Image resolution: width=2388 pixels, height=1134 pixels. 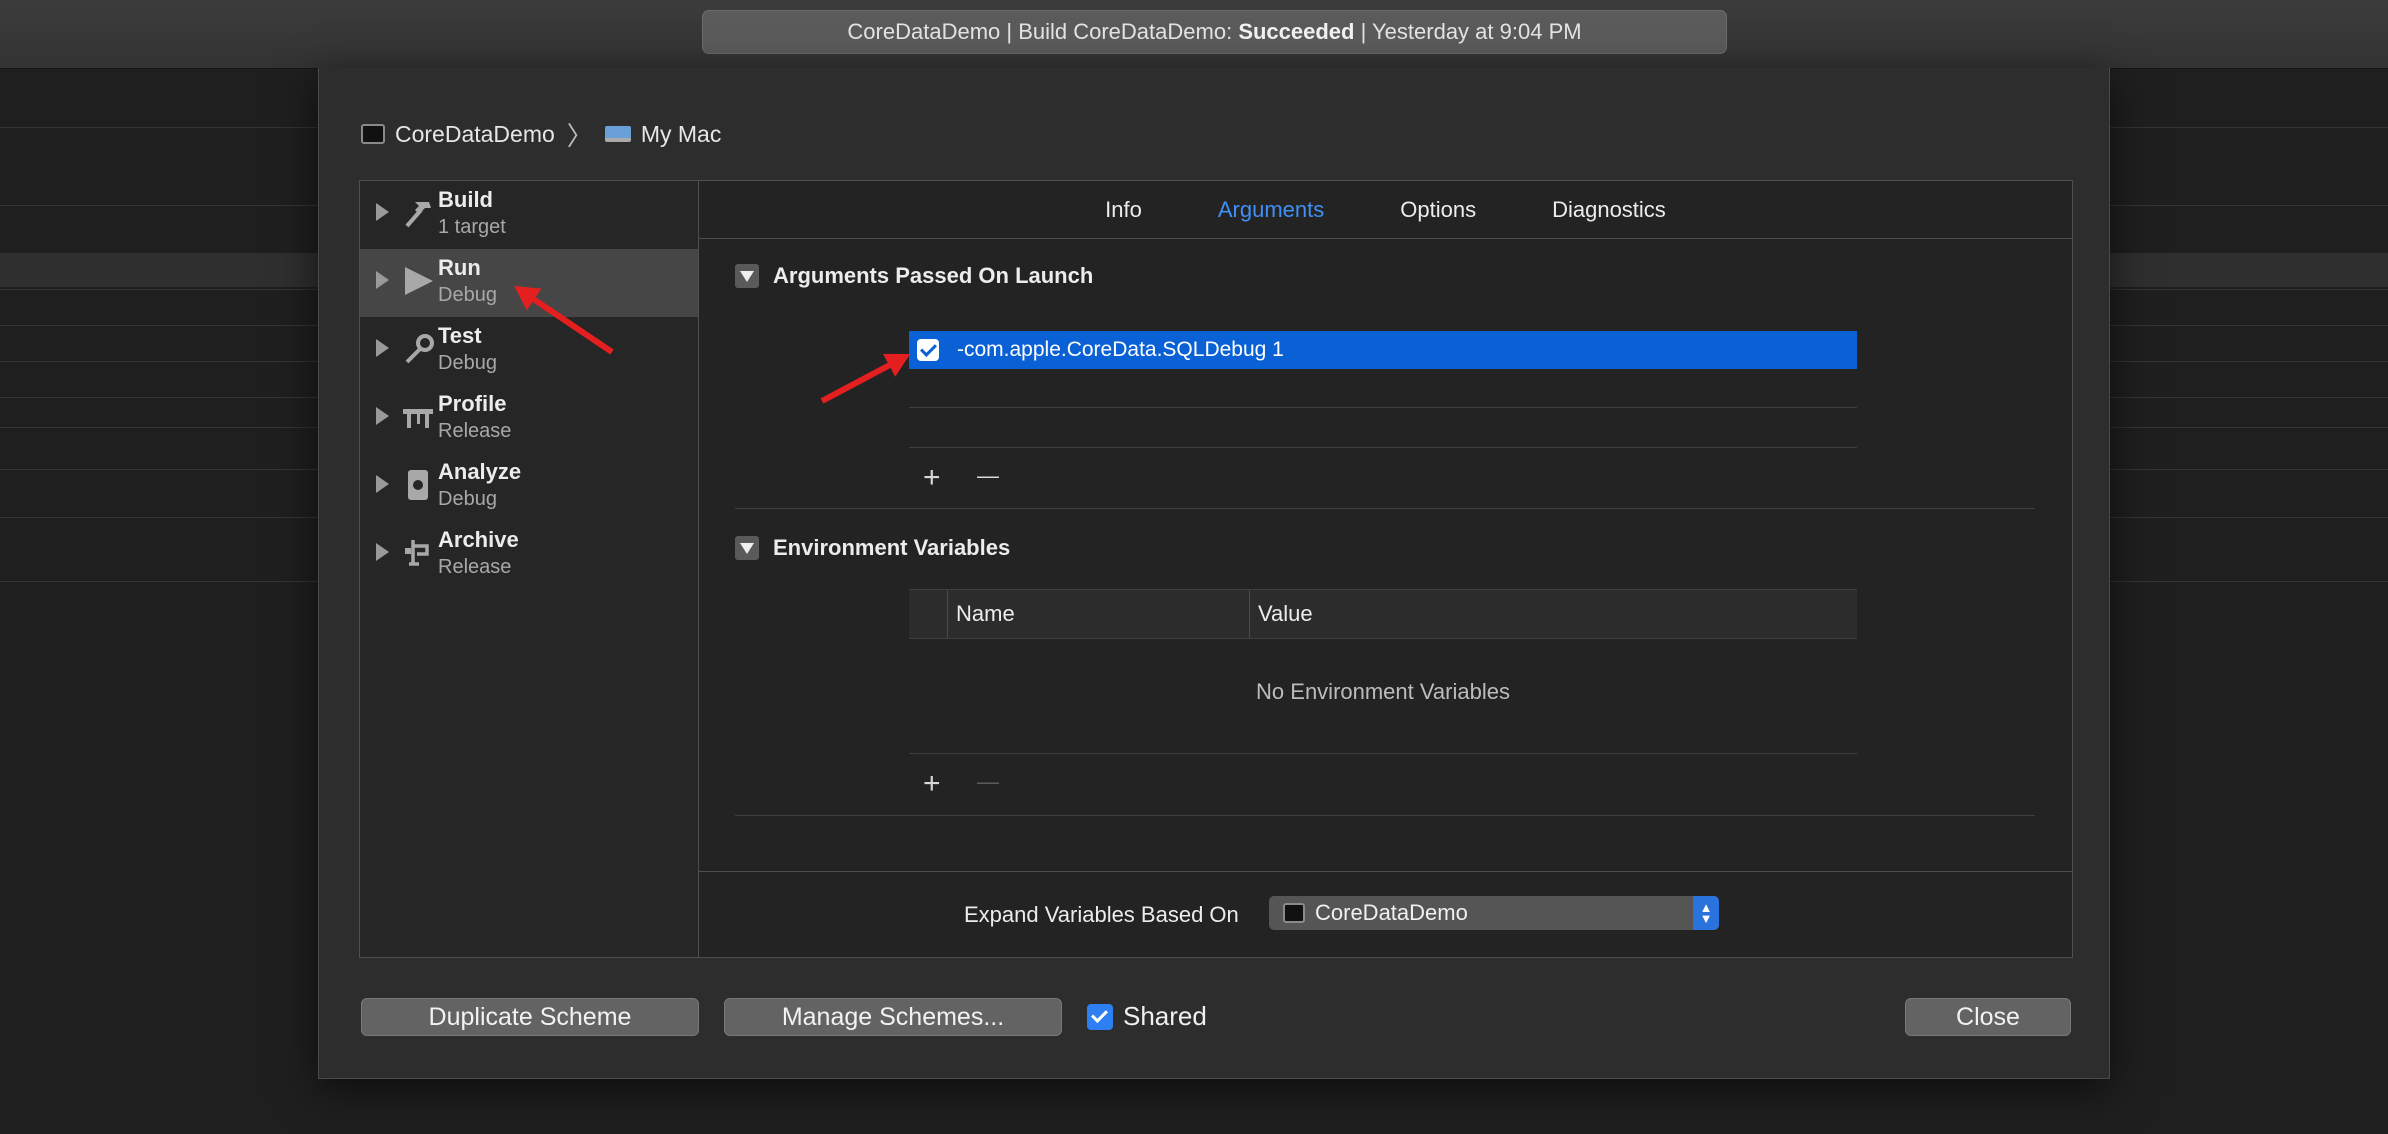 I want to click on environment-table-header: Name Value, so click(x=1383, y=614).